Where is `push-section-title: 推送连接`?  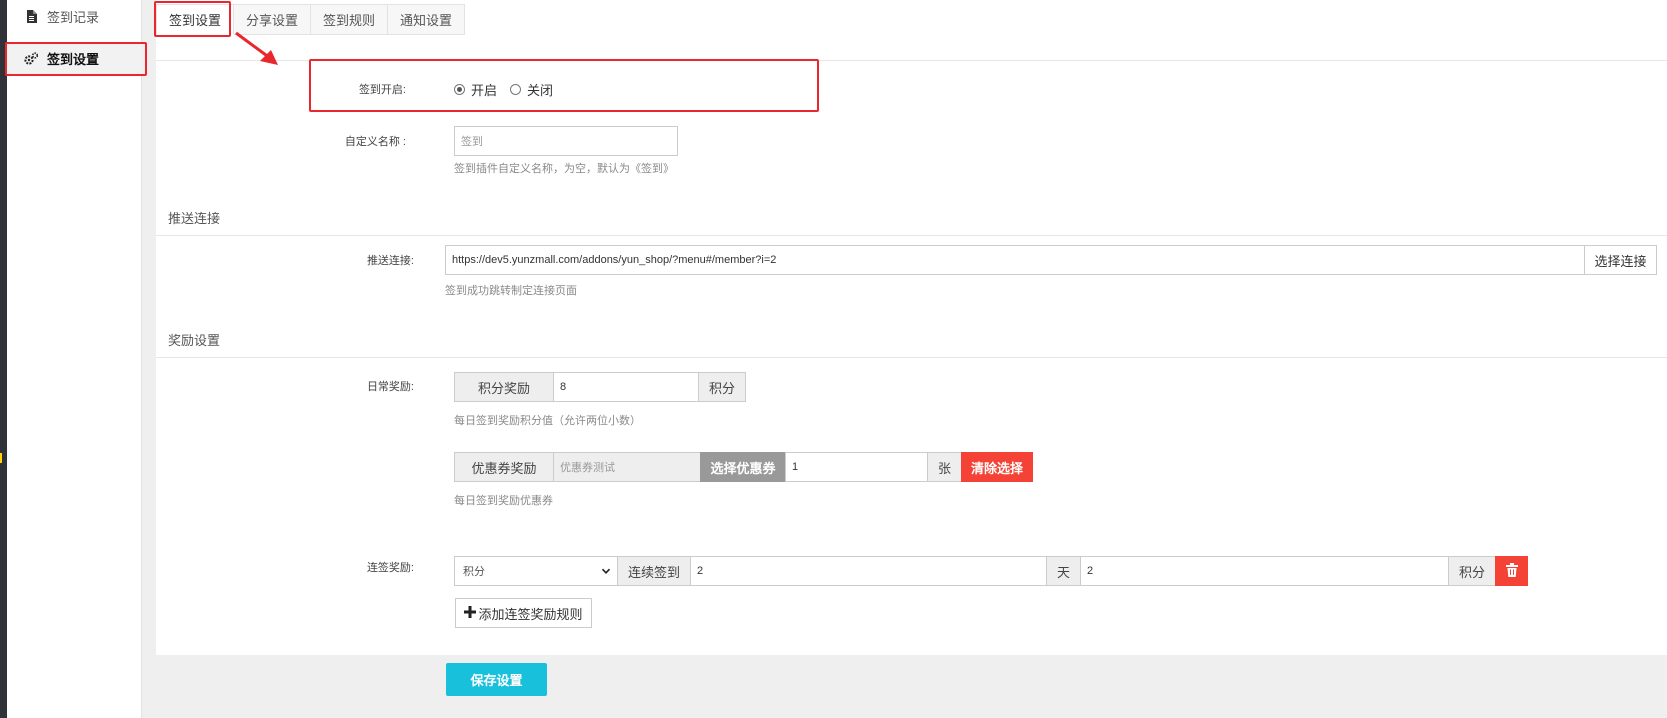
push-section-title: 推送连接 is located at coordinates (194, 218).